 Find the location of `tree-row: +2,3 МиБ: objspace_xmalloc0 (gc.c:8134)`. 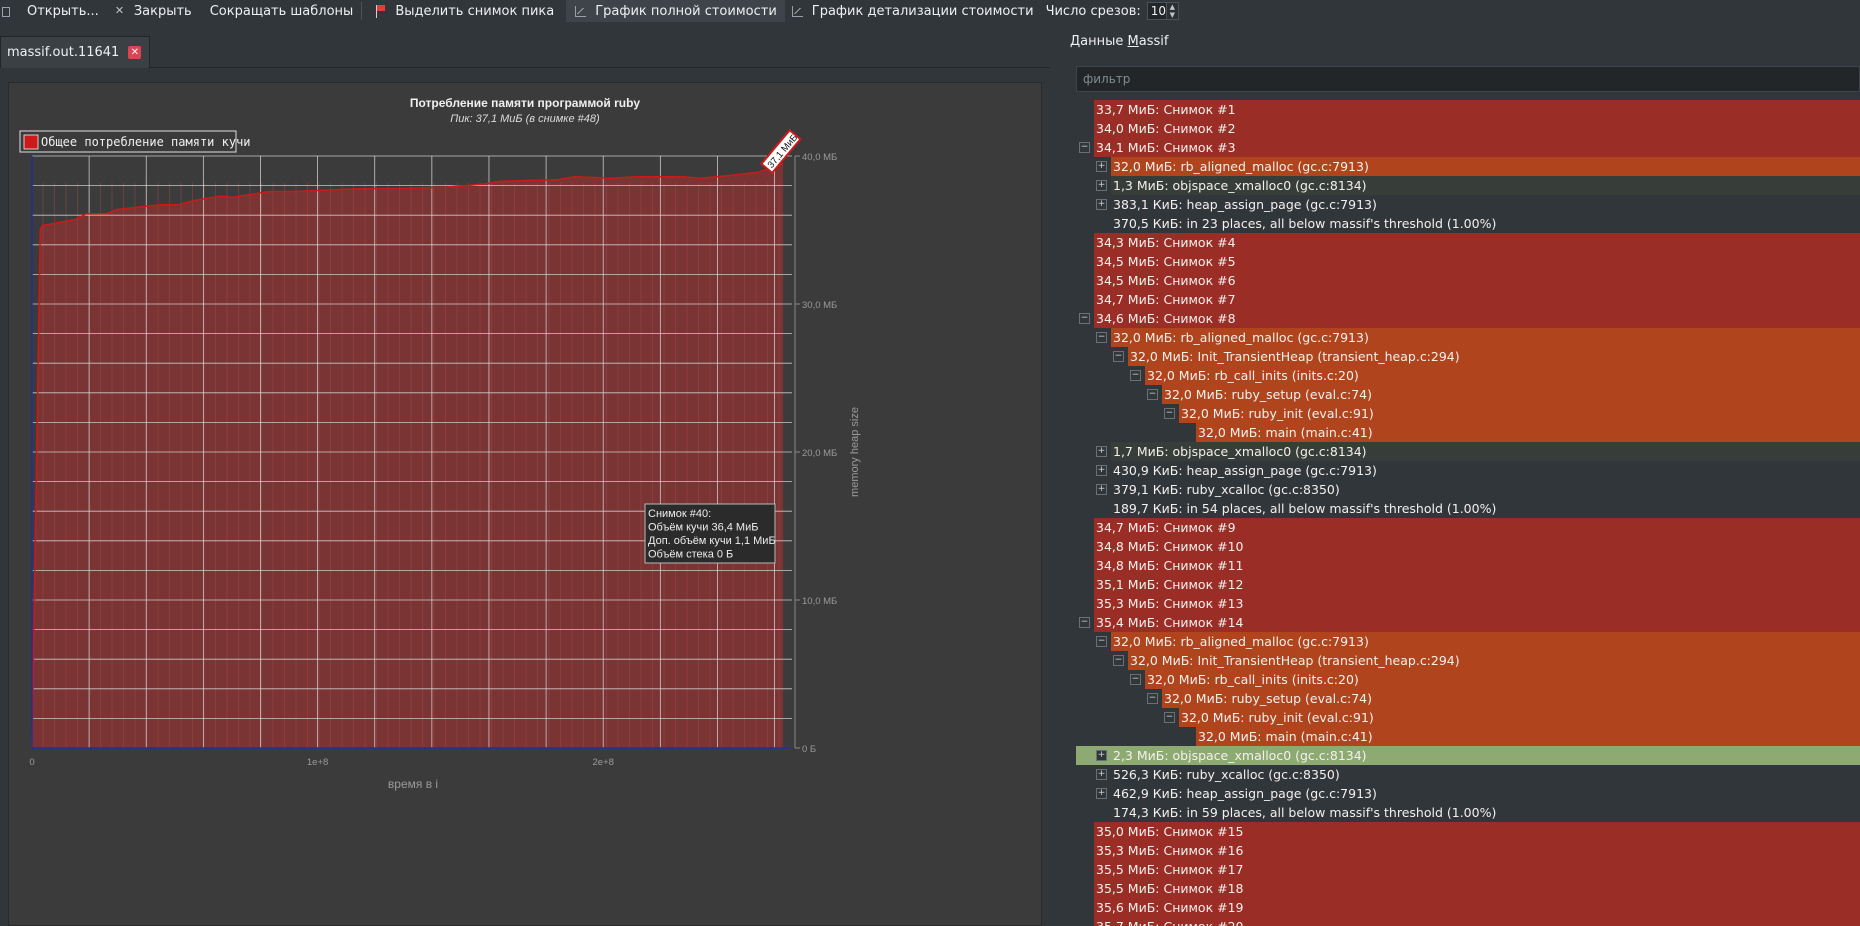

tree-row: +2,3 МиБ: objspace_xmalloc0 (gc.c:8134) is located at coordinates (1468, 755).